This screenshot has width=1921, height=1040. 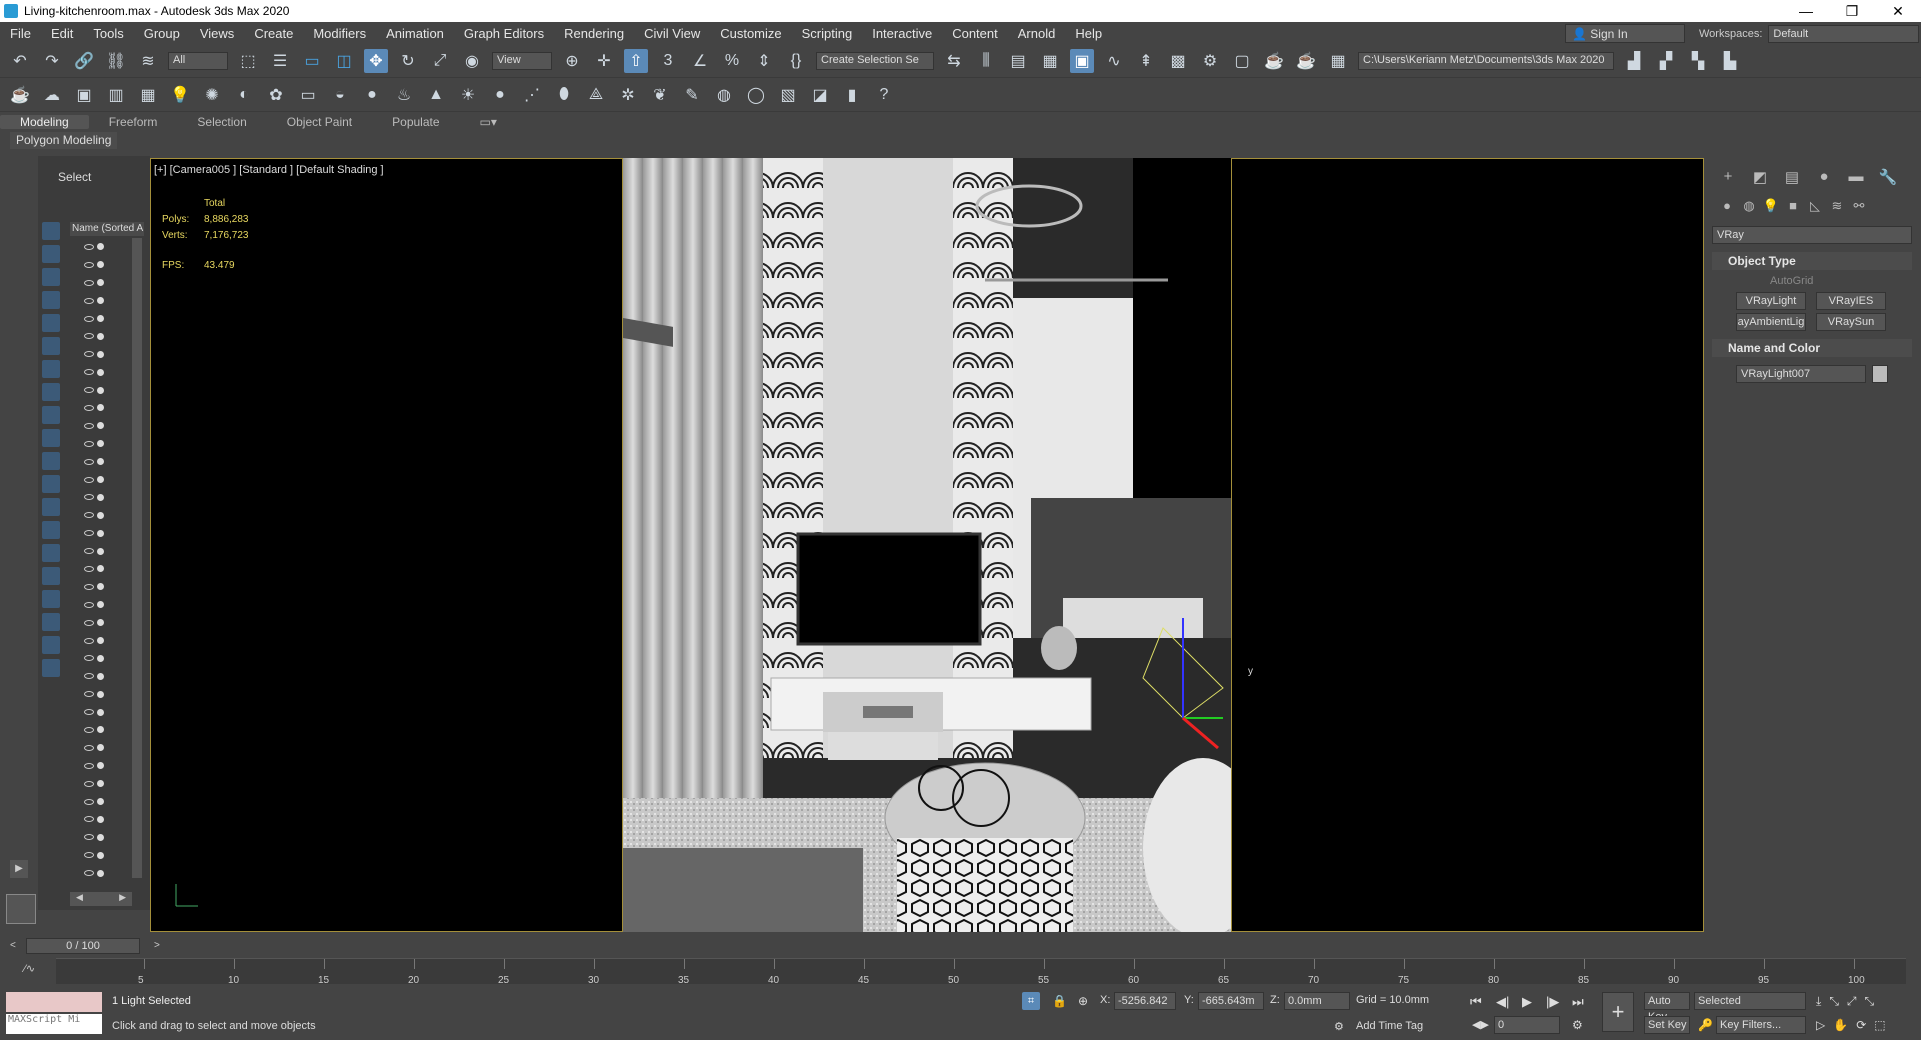 I want to click on menu-civil-view: Civil View, so click(x=672, y=33).